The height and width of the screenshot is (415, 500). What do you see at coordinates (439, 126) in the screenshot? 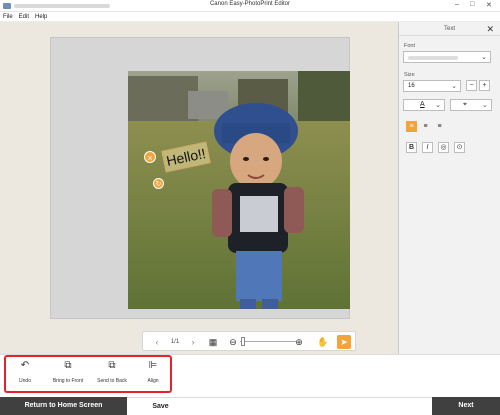
I see `align-right-icon: ≡` at bounding box center [439, 126].